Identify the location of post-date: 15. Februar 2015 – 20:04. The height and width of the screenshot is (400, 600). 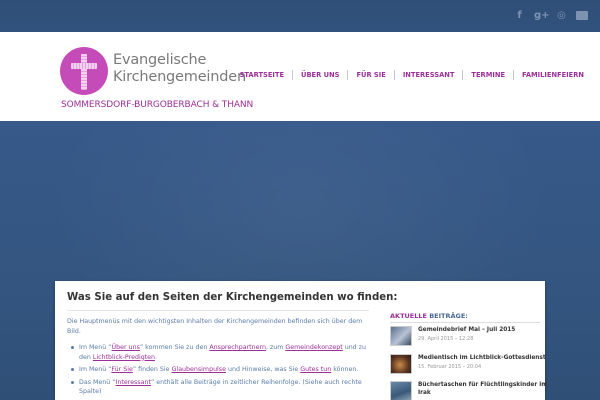
(450, 367).